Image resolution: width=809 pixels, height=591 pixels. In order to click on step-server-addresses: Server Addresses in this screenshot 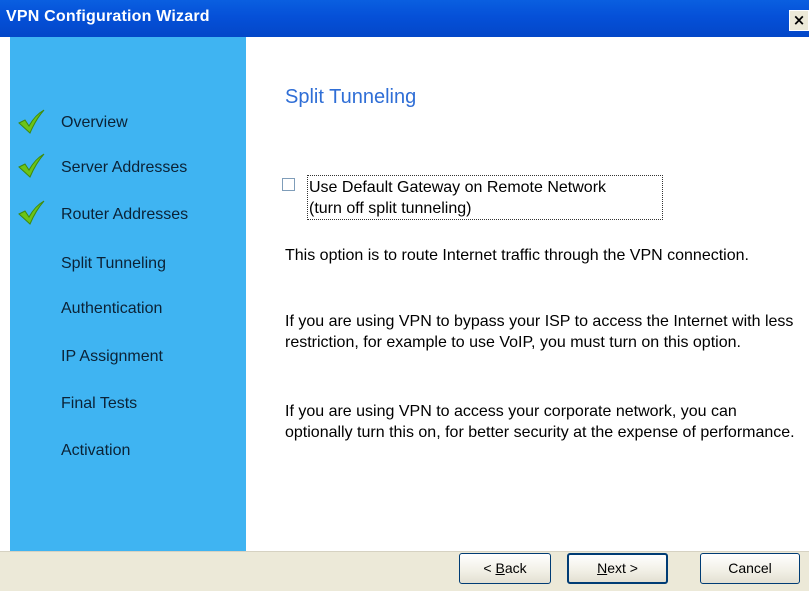, I will do `click(124, 167)`.